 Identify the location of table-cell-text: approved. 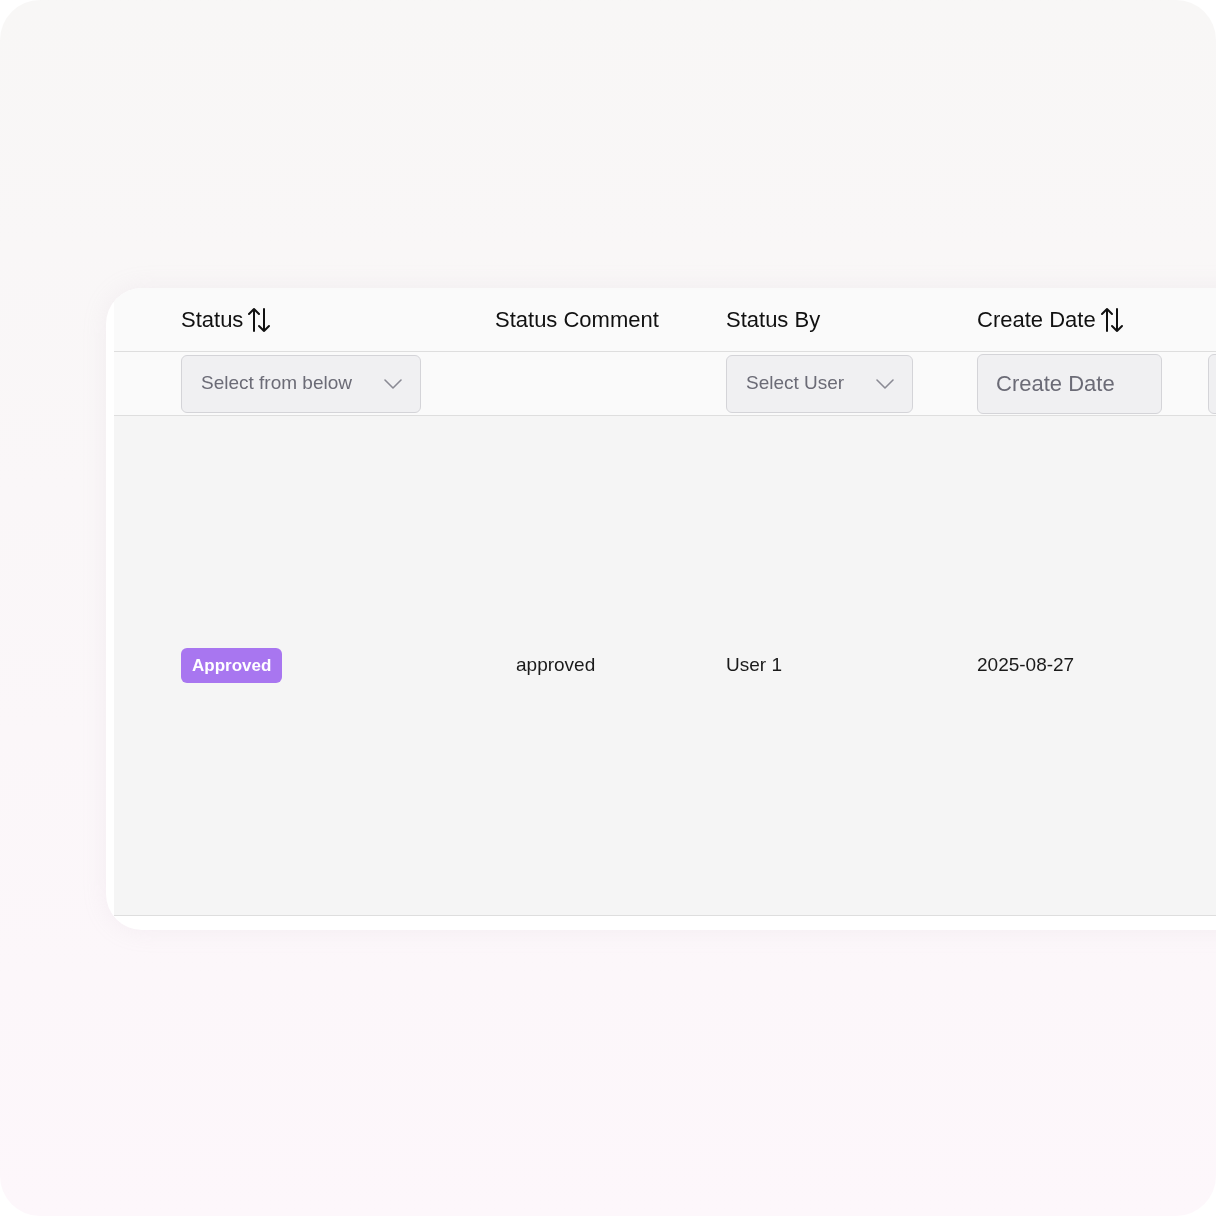
(556, 665).